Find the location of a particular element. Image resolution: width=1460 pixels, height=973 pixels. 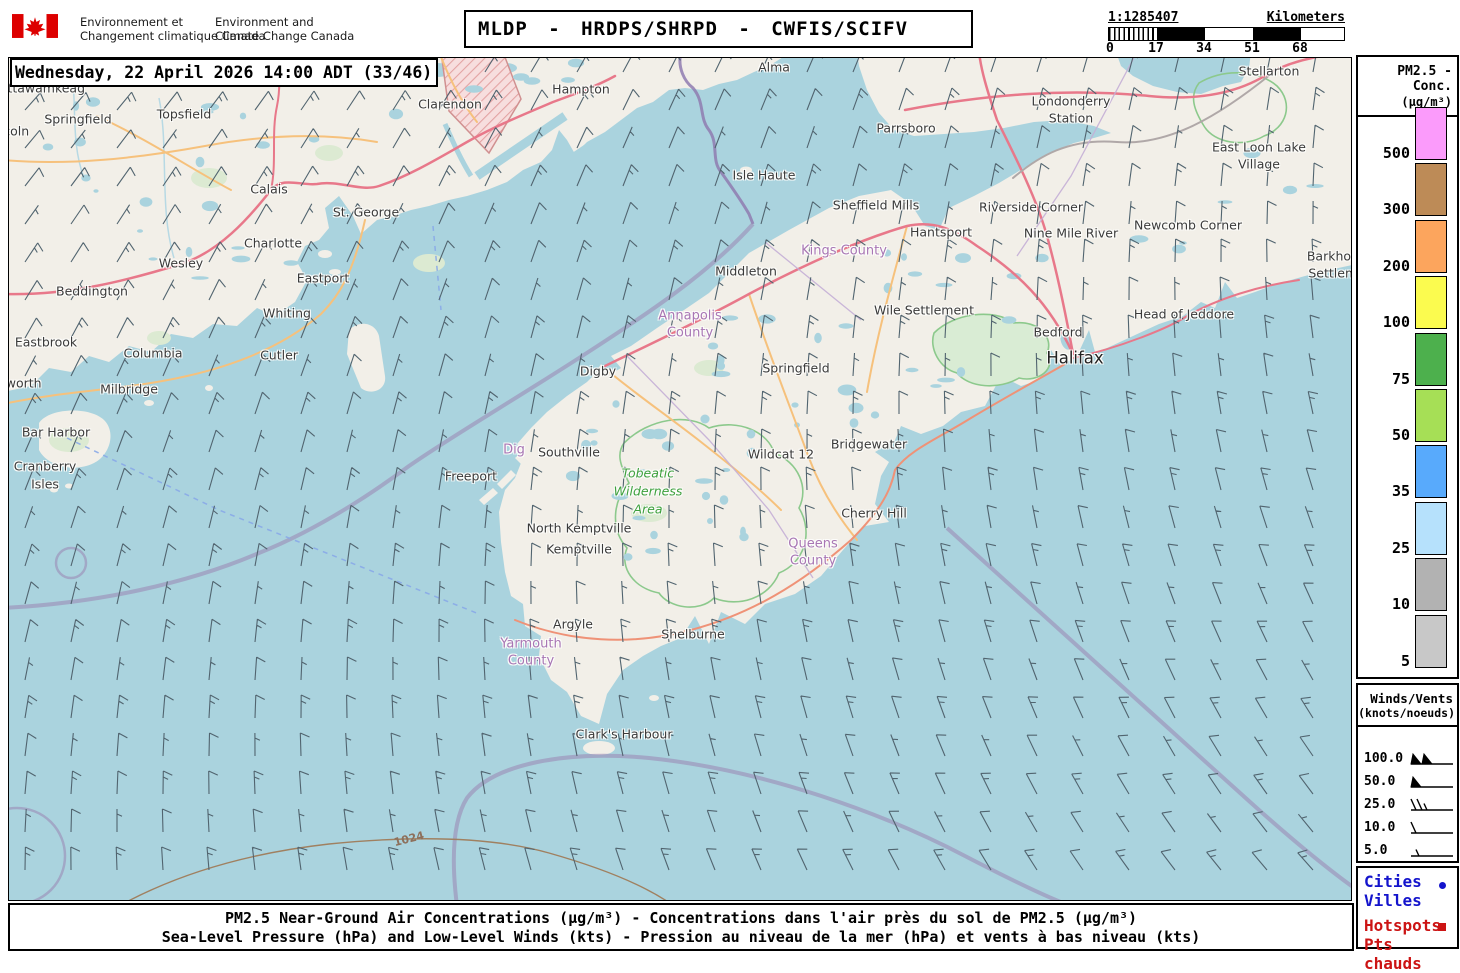

map-label: Ellsworth is located at coordinates (25, 383).